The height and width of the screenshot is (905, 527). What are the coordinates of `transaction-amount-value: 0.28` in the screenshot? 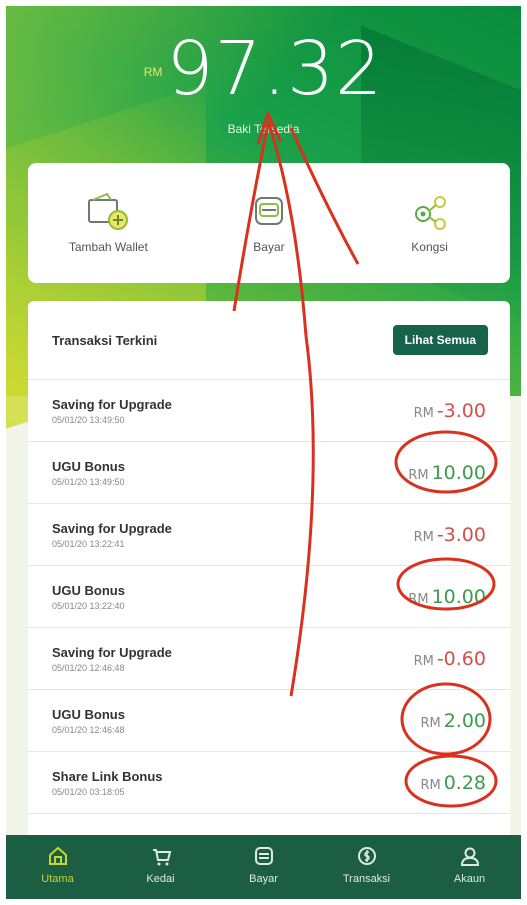 It's located at (464, 782).